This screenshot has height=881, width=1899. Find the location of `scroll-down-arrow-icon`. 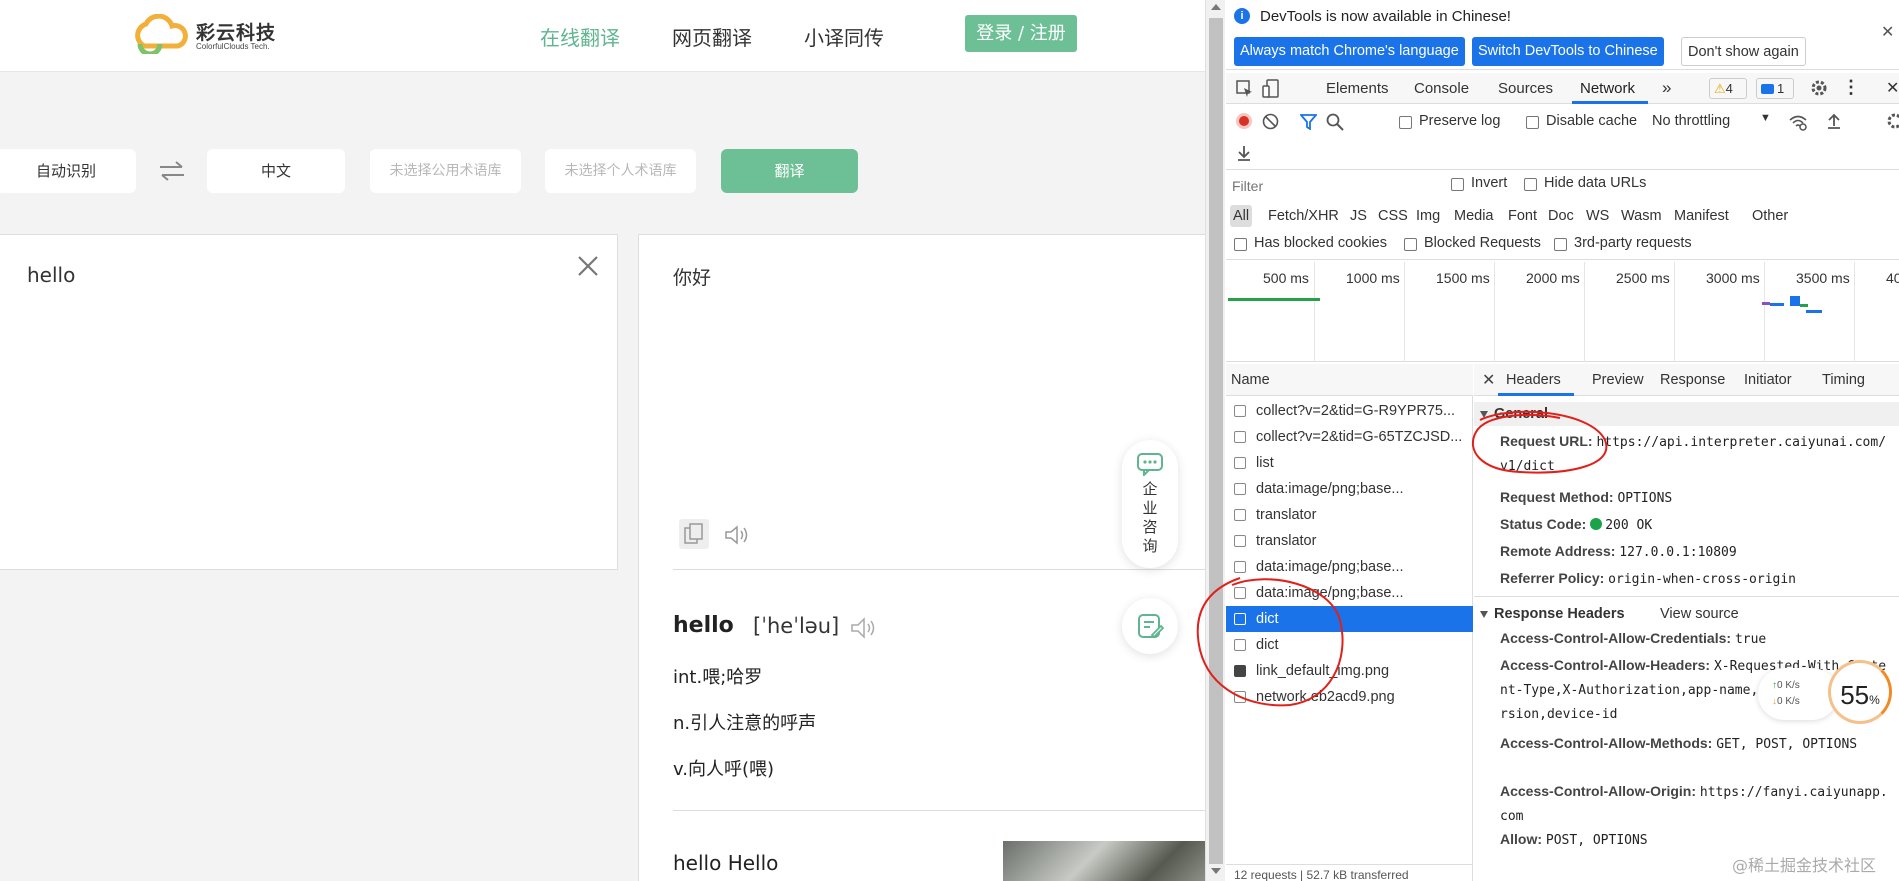

scroll-down-arrow-icon is located at coordinates (1216, 871).